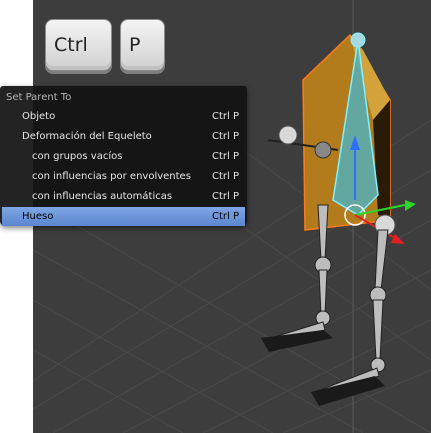 This screenshot has width=431, height=433. I want to click on ctrl-key: Ctrl, so click(78, 45).